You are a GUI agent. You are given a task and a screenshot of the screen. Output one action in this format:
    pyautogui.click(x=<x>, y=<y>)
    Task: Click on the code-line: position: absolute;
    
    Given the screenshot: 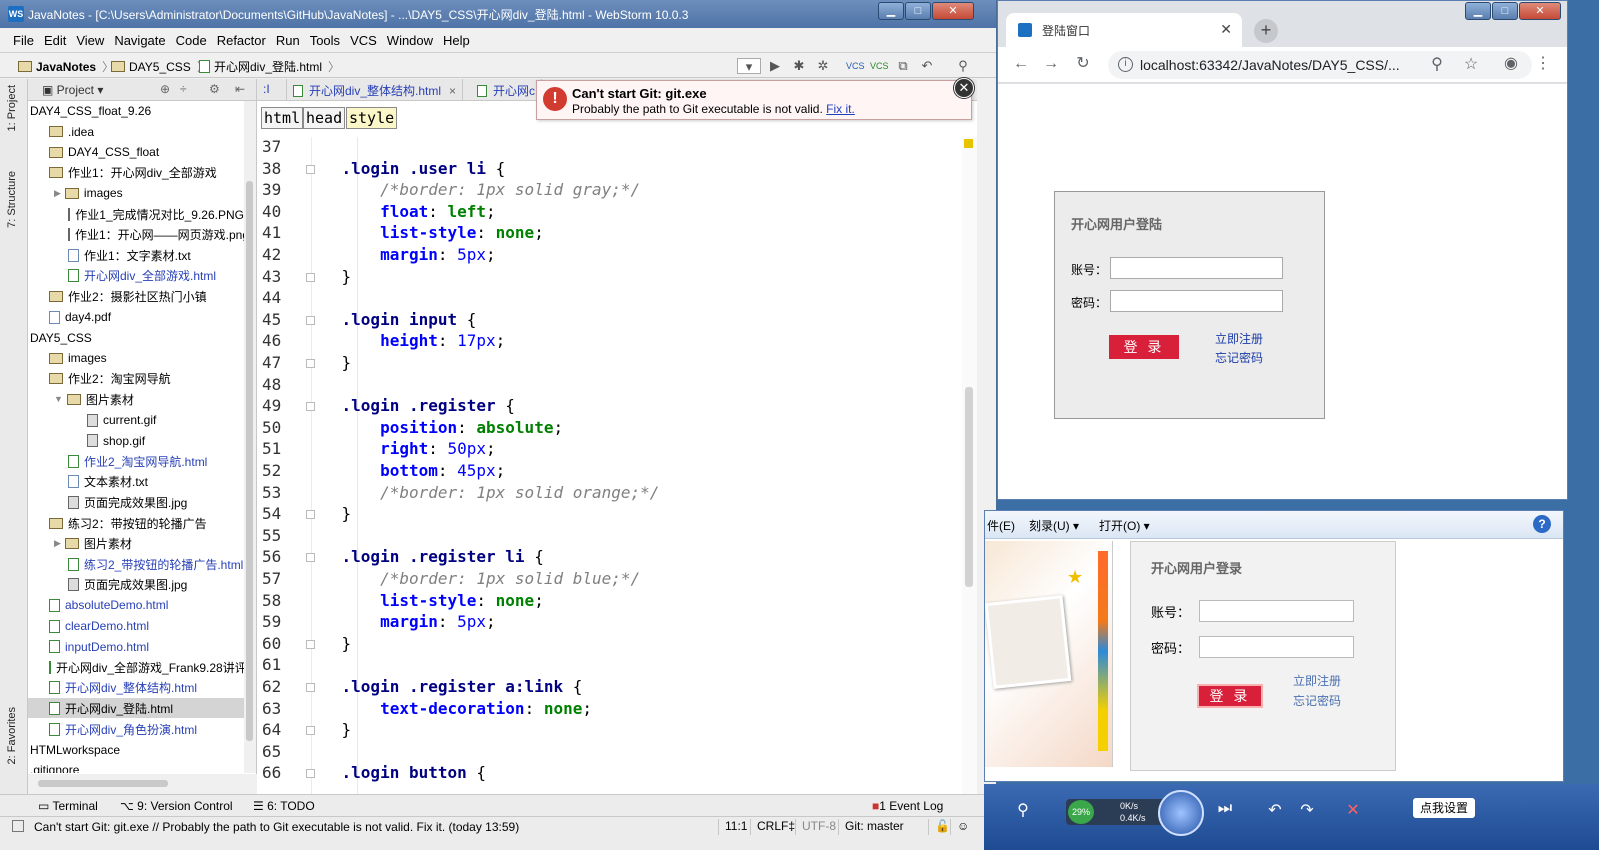 What is the action you would take?
    pyautogui.click(x=433, y=427)
    